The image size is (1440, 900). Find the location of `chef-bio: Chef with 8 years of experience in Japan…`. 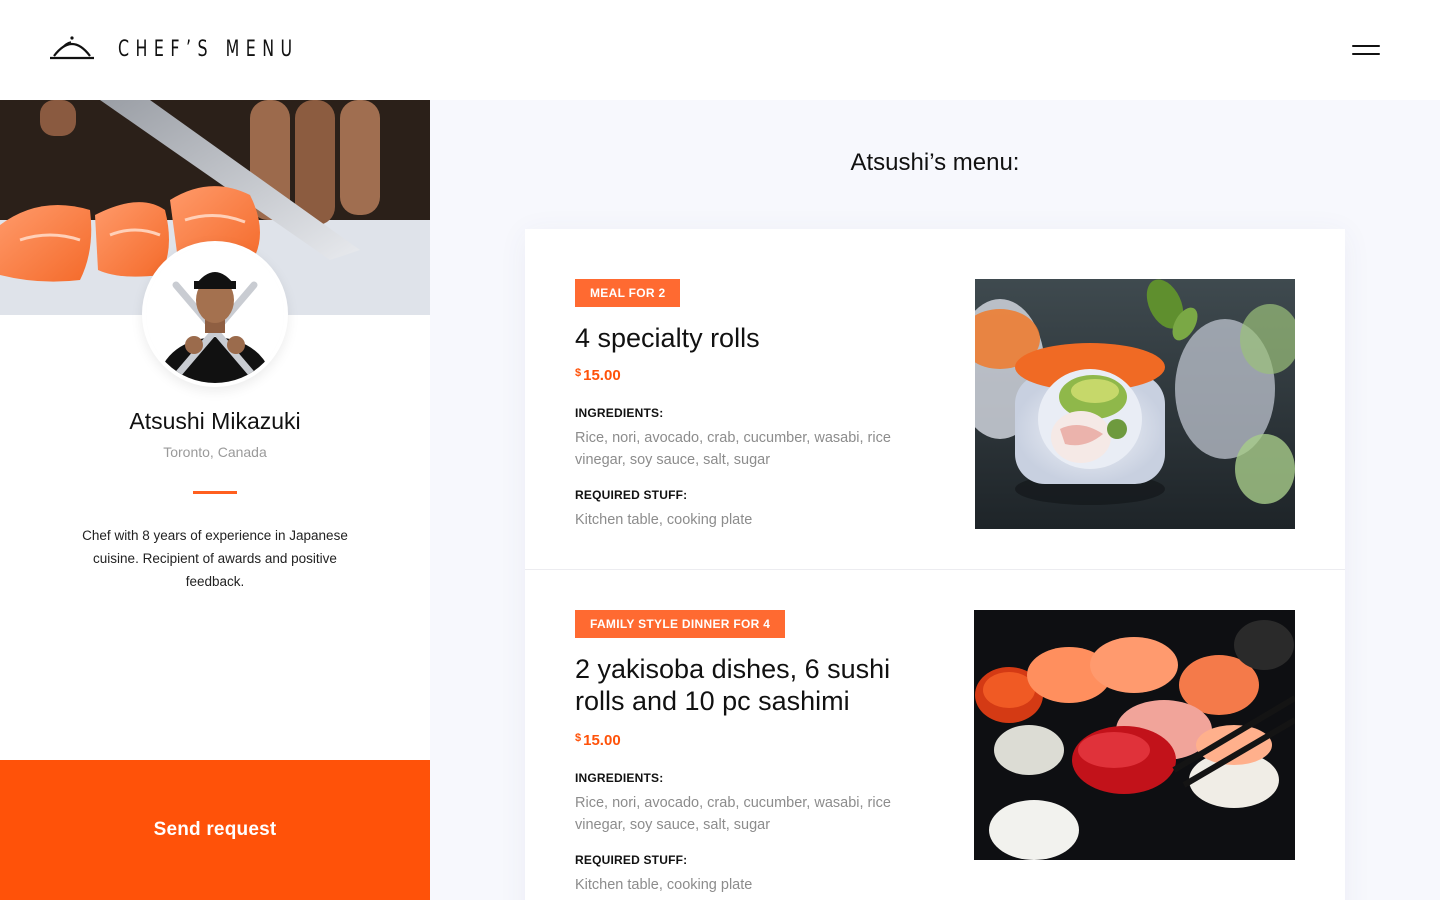

chef-bio: Chef with 8 years of experience in Japan… is located at coordinates (215, 558).